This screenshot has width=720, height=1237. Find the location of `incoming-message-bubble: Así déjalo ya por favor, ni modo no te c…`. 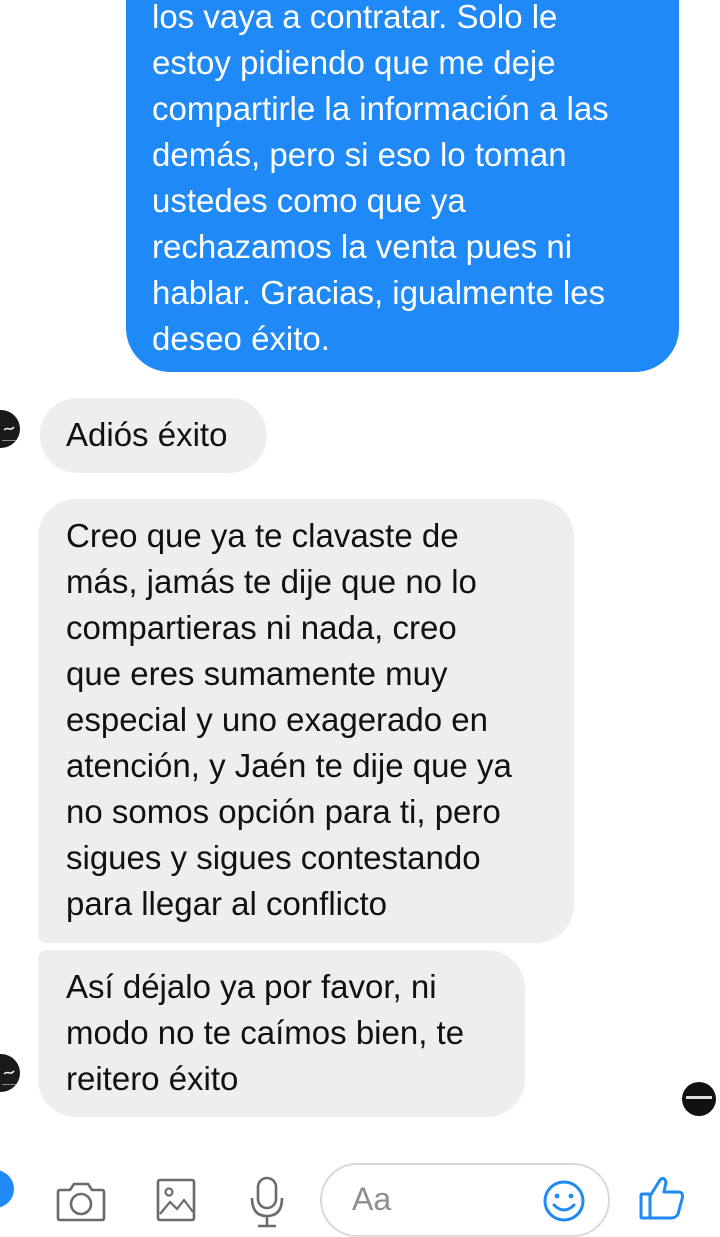

incoming-message-bubble: Así déjalo ya por favor, ni modo no te c… is located at coordinates (281, 1033).